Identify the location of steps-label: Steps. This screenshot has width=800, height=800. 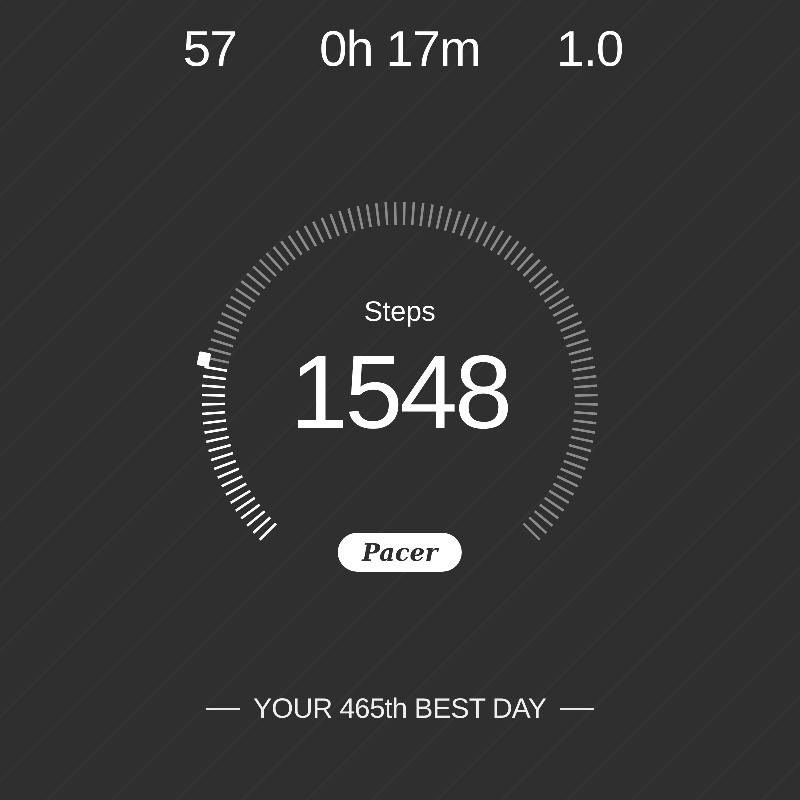
(400, 312).